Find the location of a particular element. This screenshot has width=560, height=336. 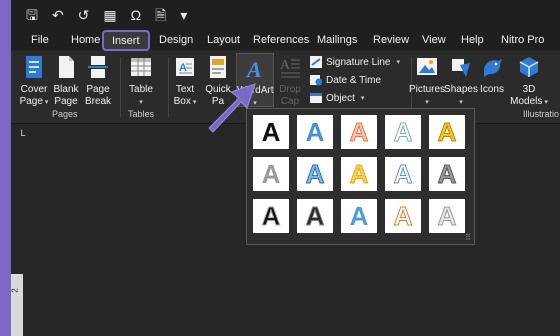

signature-line-label: Signature Line is located at coordinates (358, 62).